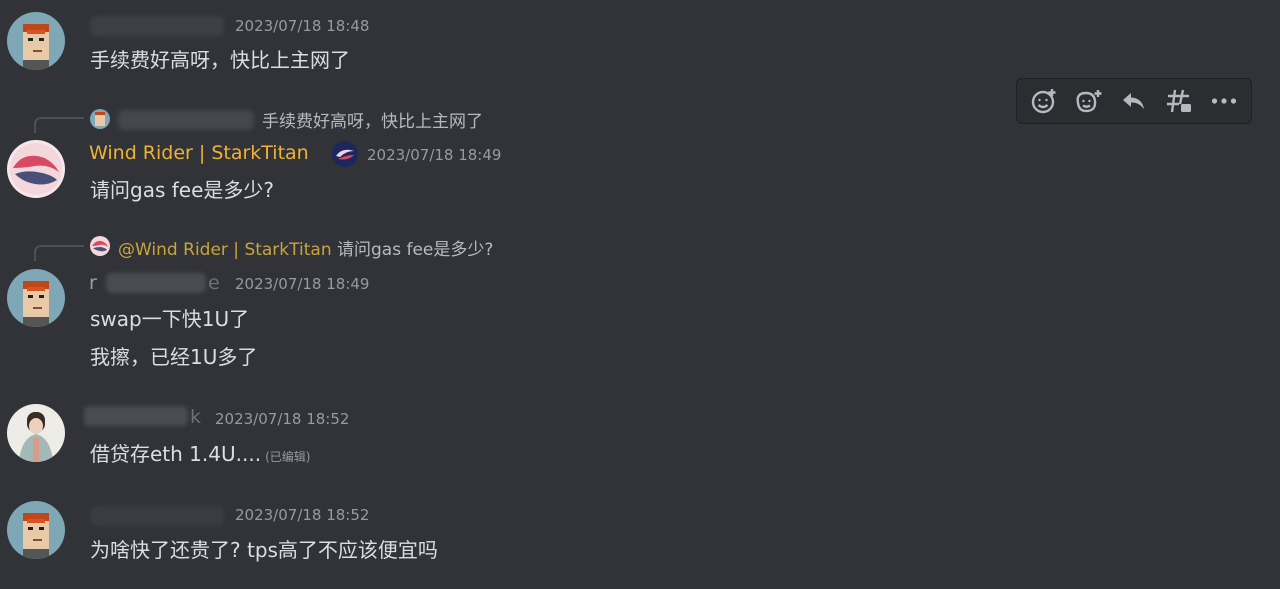 Image resolution: width=1280 pixels, height=589 pixels. I want to click on message-text: 手续费好高呀，快比上主网了, so click(220, 60).